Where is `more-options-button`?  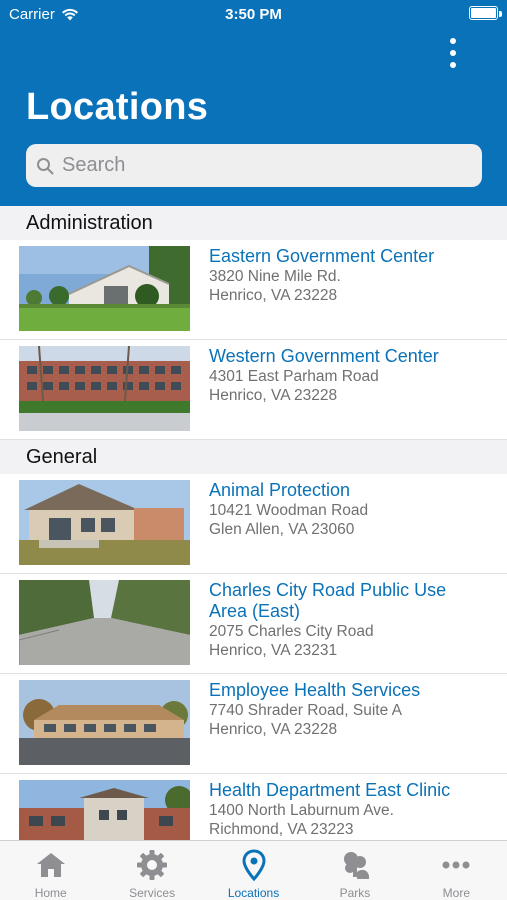 more-options-button is located at coordinates (453, 53).